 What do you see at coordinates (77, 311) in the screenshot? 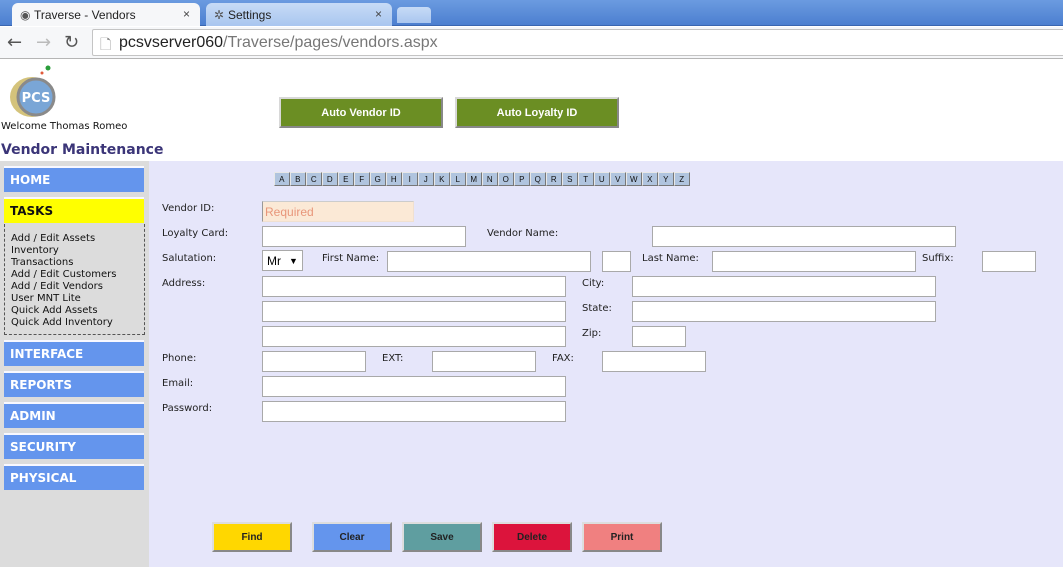
I see `task-link: Quick Add Assets` at bounding box center [77, 311].